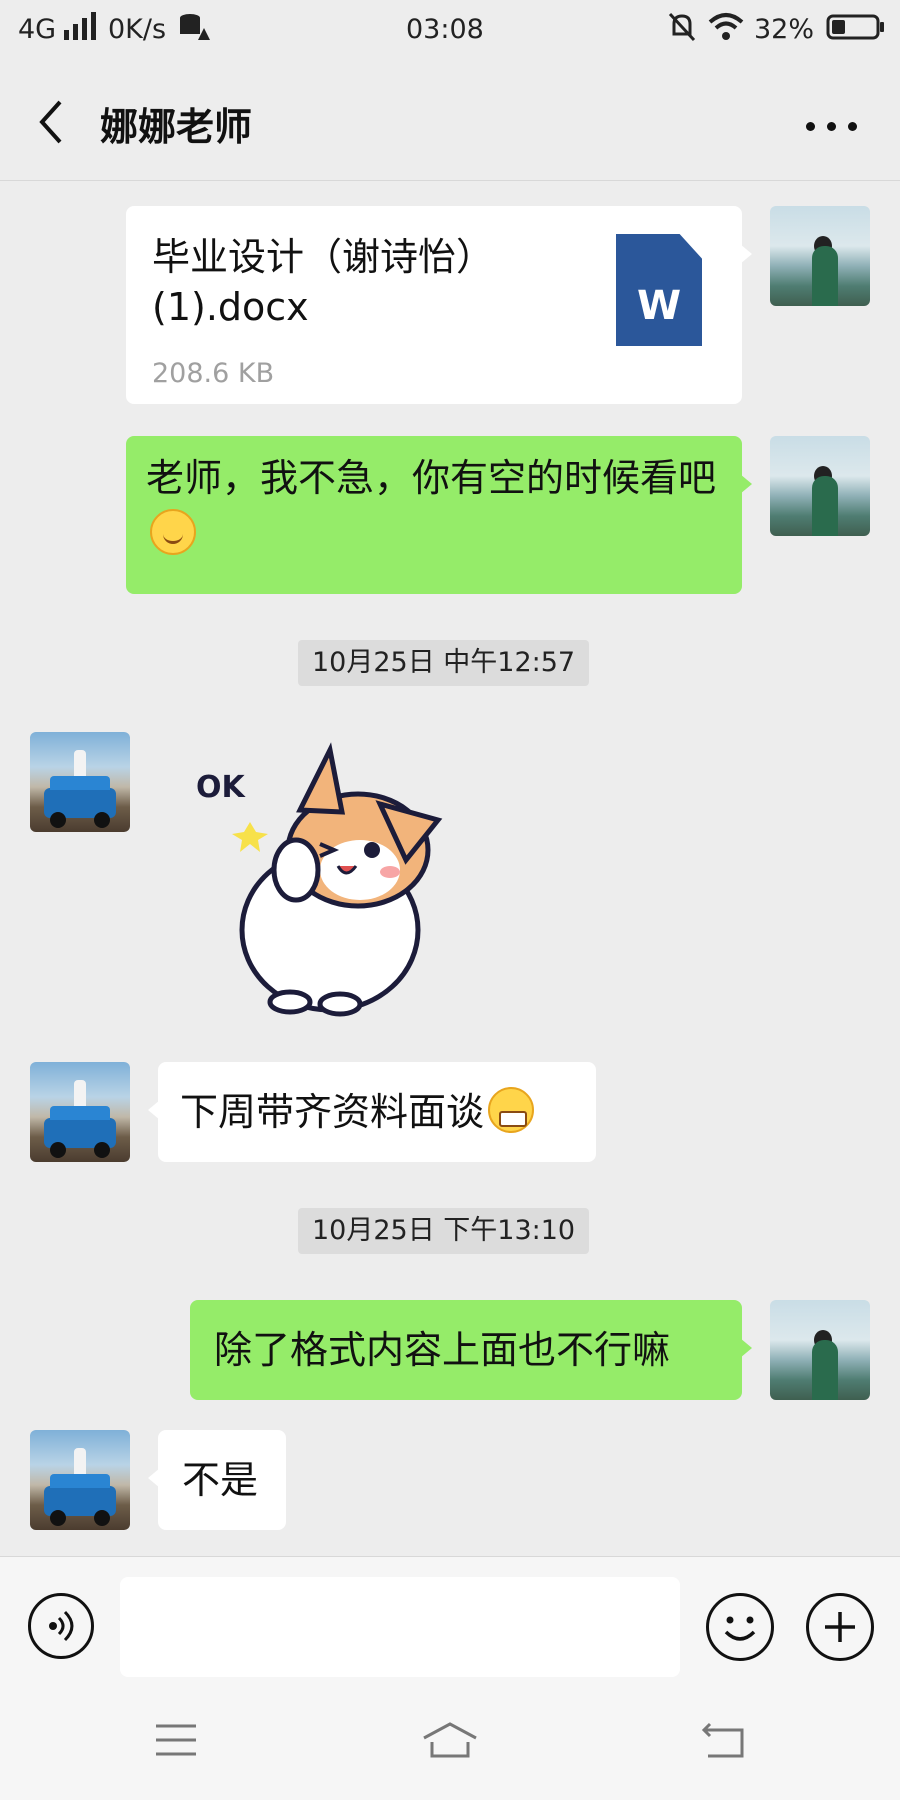 The height and width of the screenshot is (1800, 900). I want to click on plus-icon, so click(840, 1627).